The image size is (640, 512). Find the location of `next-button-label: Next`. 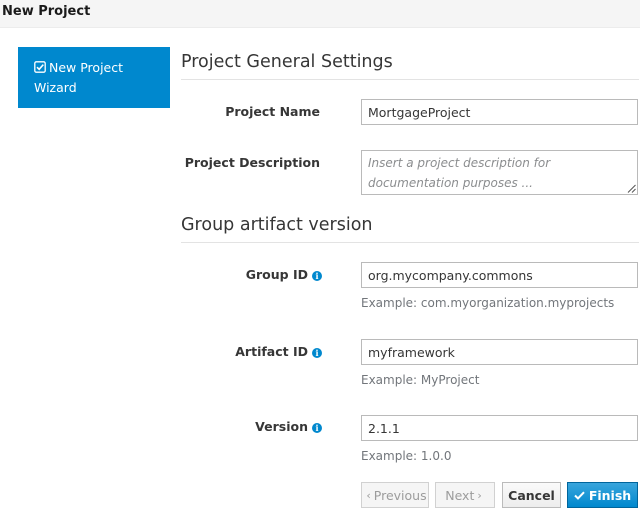

next-button-label: Next is located at coordinates (460, 495).